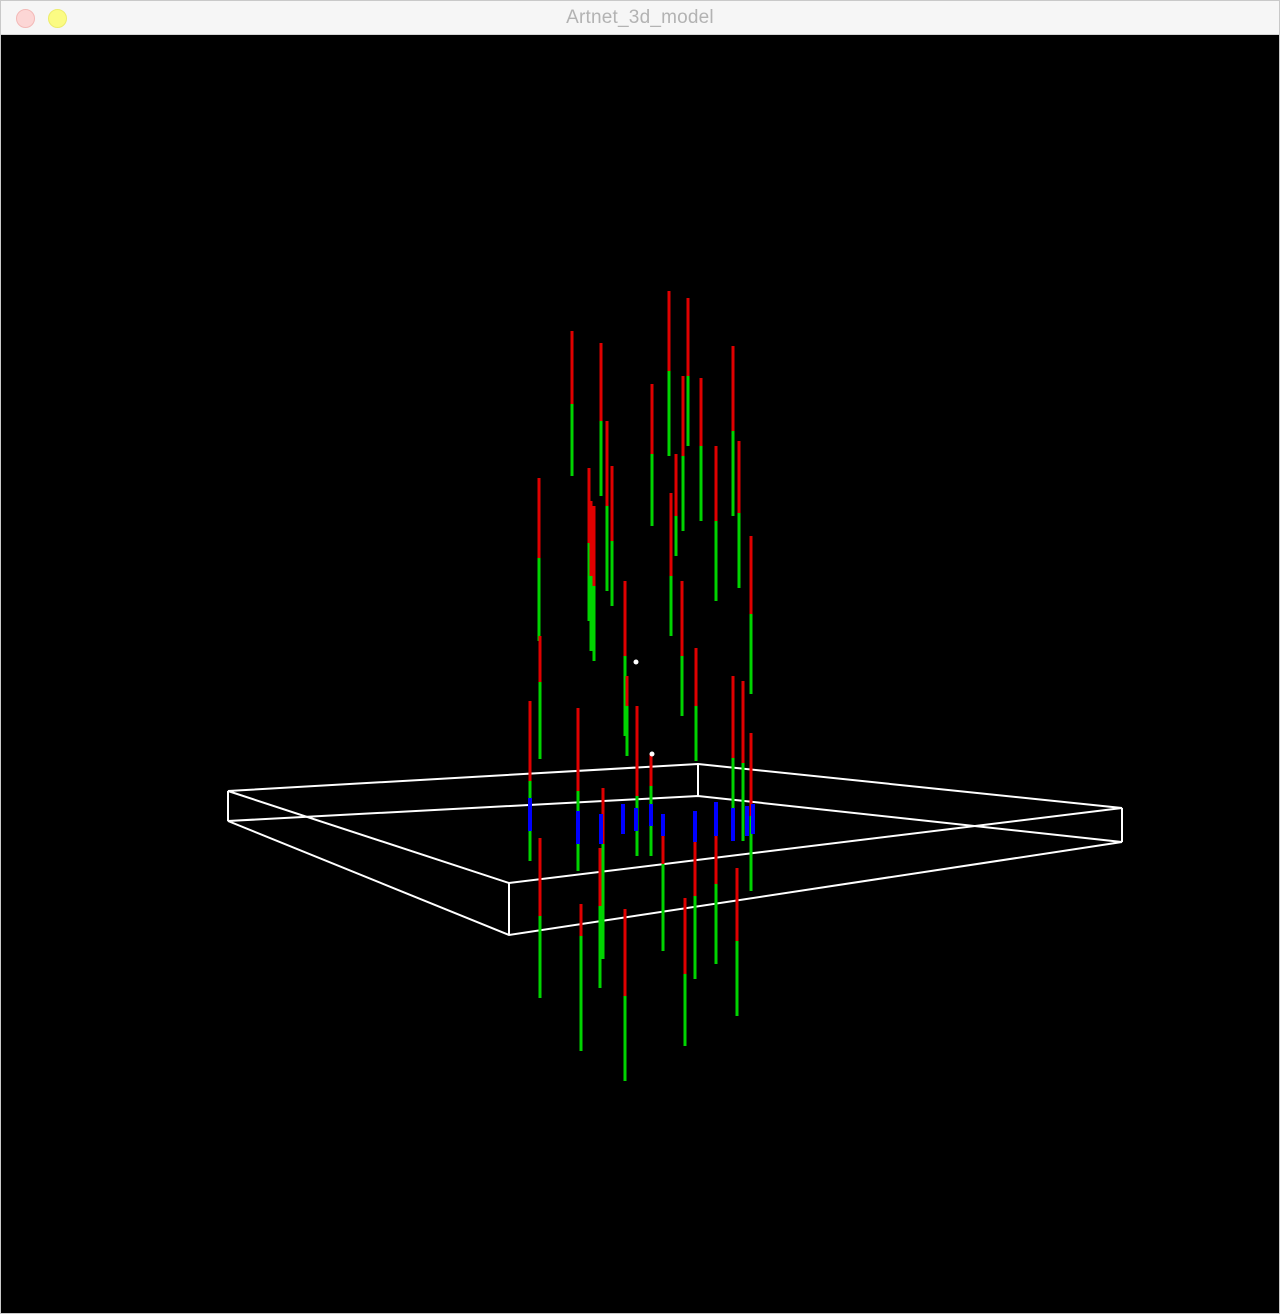 Image resolution: width=1280 pixels, height=1314 pixels. I want to click on window-title: Artnet_3d_model, so click(640, 17).